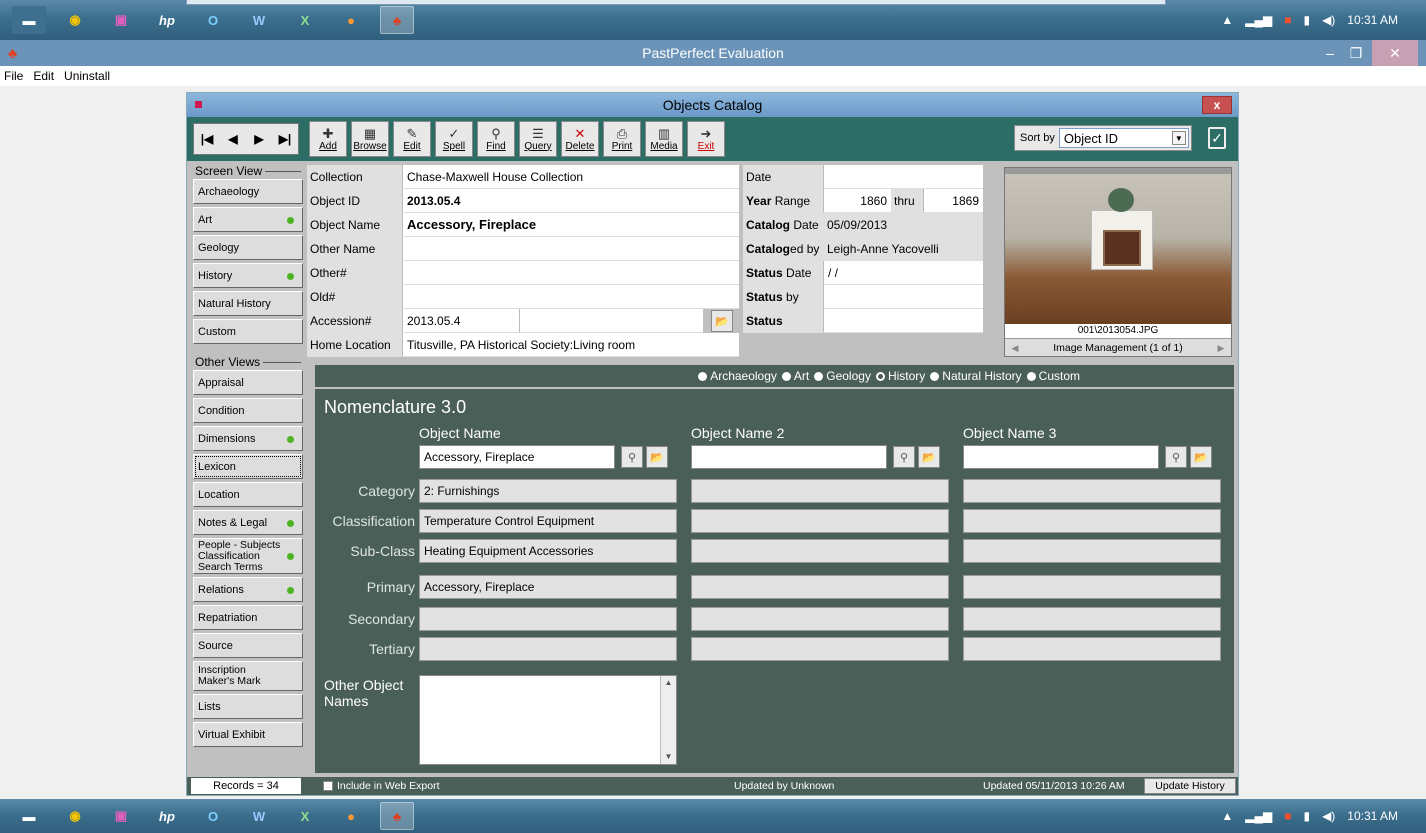 The width and height of the screenshot is (1426, 833). I want to click on radio-natural-history: Natural History, so click(976, 376).